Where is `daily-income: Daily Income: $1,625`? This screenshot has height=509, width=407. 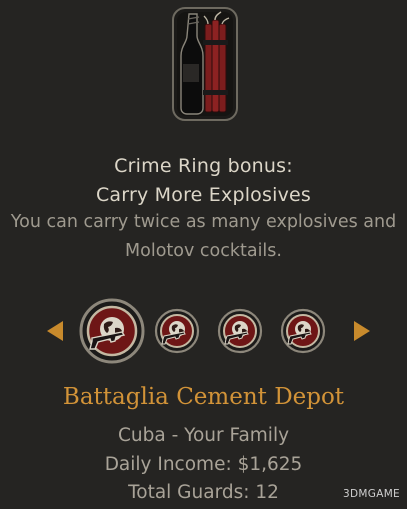 daily-income: Daily Income: $1,625 is located at coordinates (203, 464).